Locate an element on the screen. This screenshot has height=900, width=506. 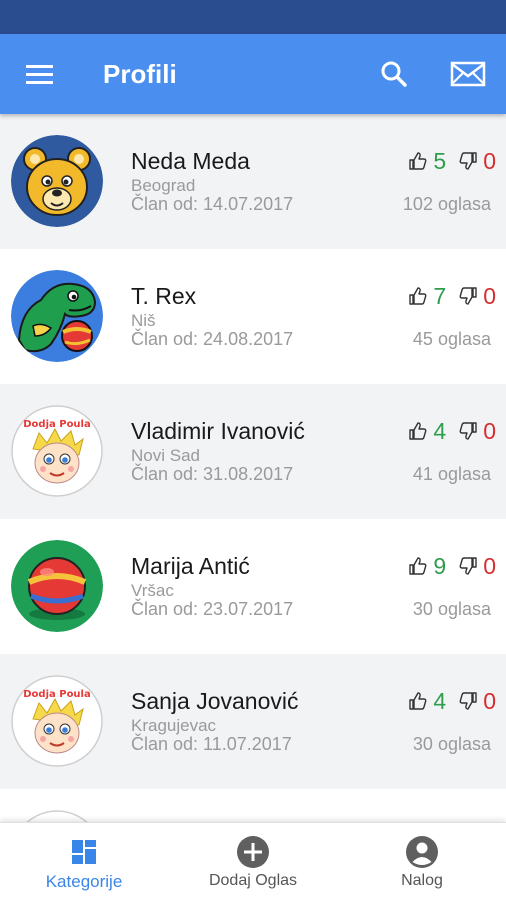
profile-city: Vršac is located at coordinates (152, 590).